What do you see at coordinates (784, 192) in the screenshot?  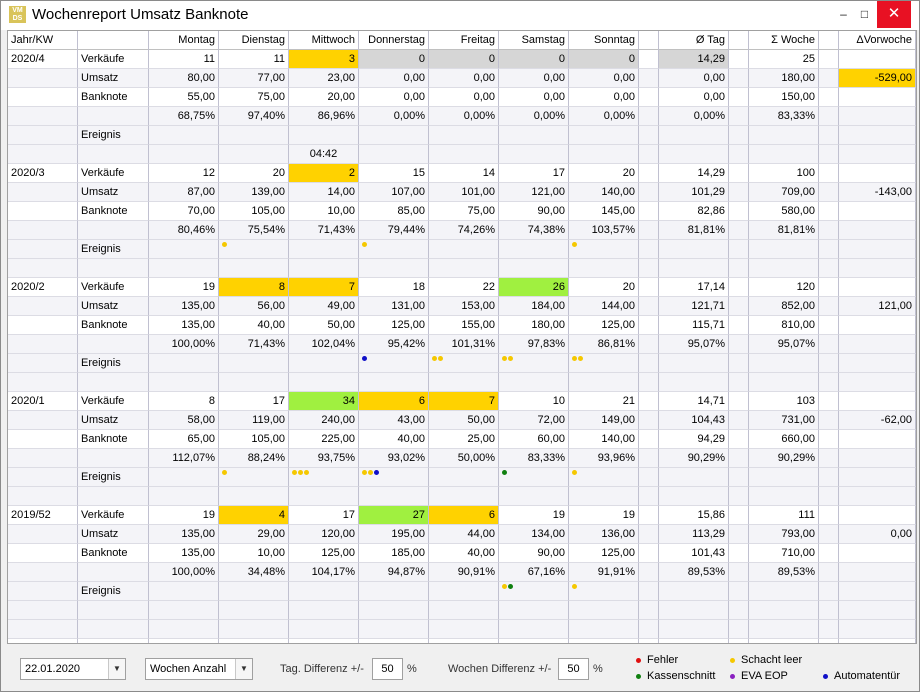 I see `sum-cell: 709,00` at bounding box center [784, 192].